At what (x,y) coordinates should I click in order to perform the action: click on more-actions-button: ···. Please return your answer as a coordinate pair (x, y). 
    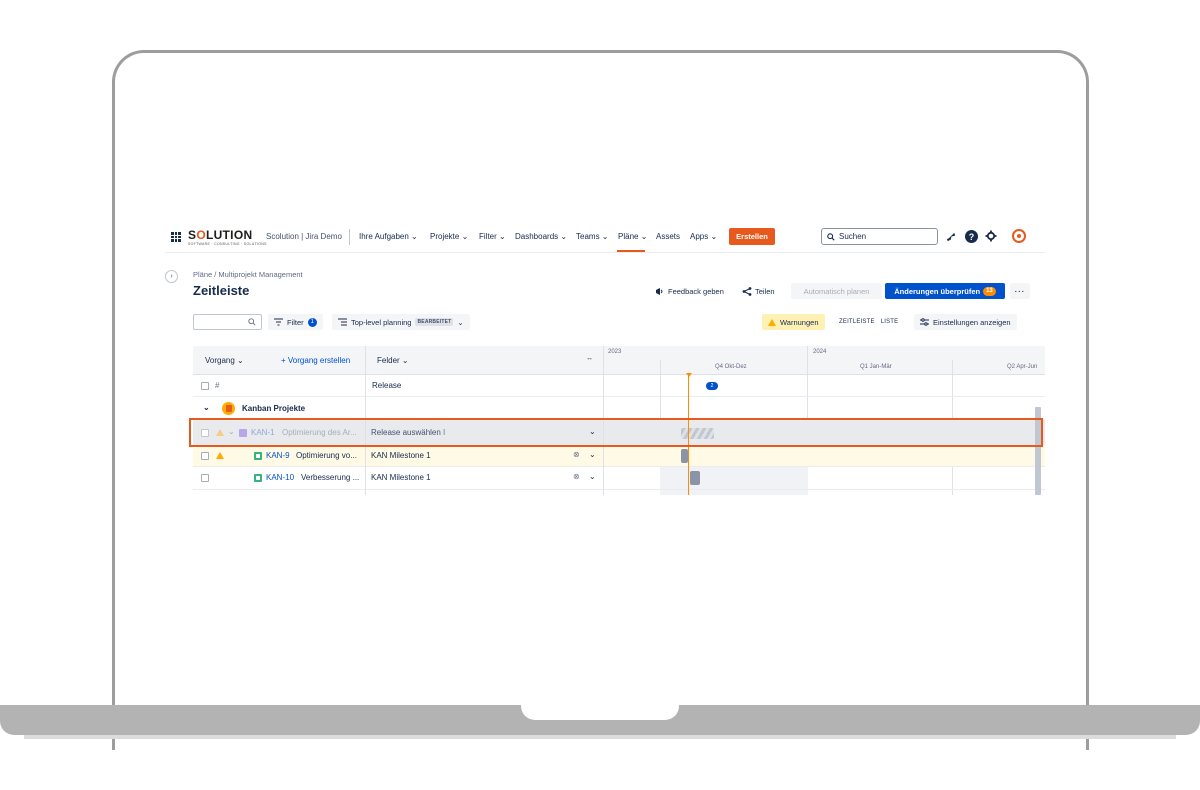
    Looking at the image, I should click on (1020, 291).